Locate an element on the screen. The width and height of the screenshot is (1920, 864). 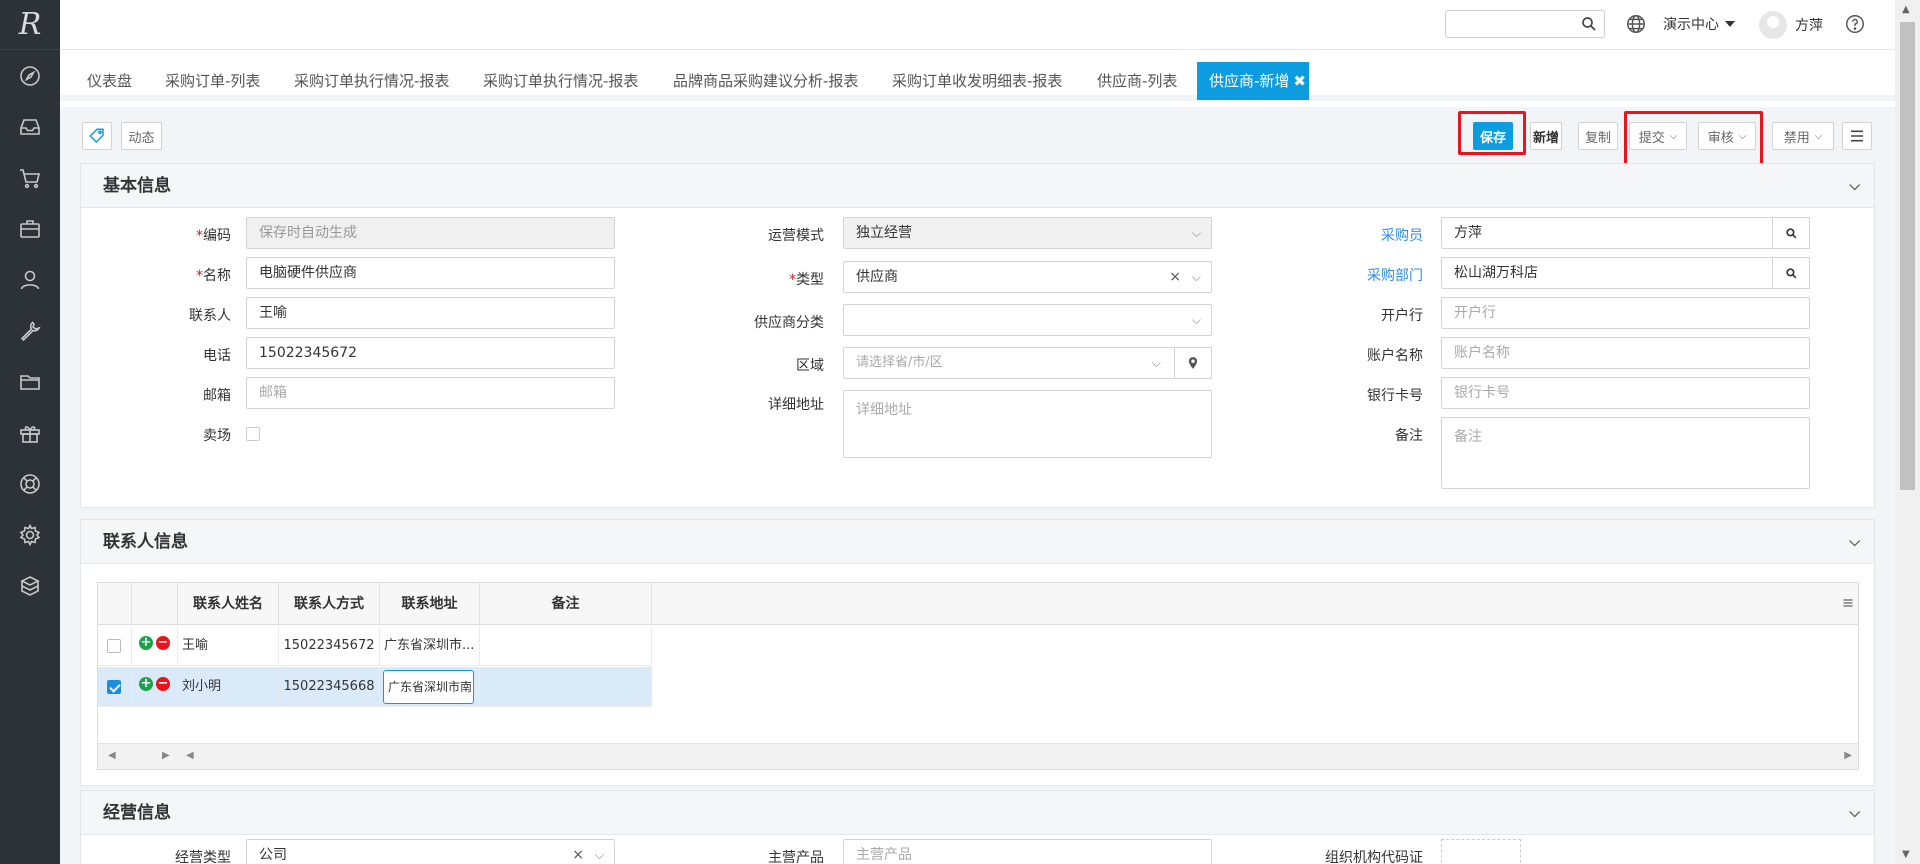
bank-field: 开户行 is located at coordinates (1625, 313).